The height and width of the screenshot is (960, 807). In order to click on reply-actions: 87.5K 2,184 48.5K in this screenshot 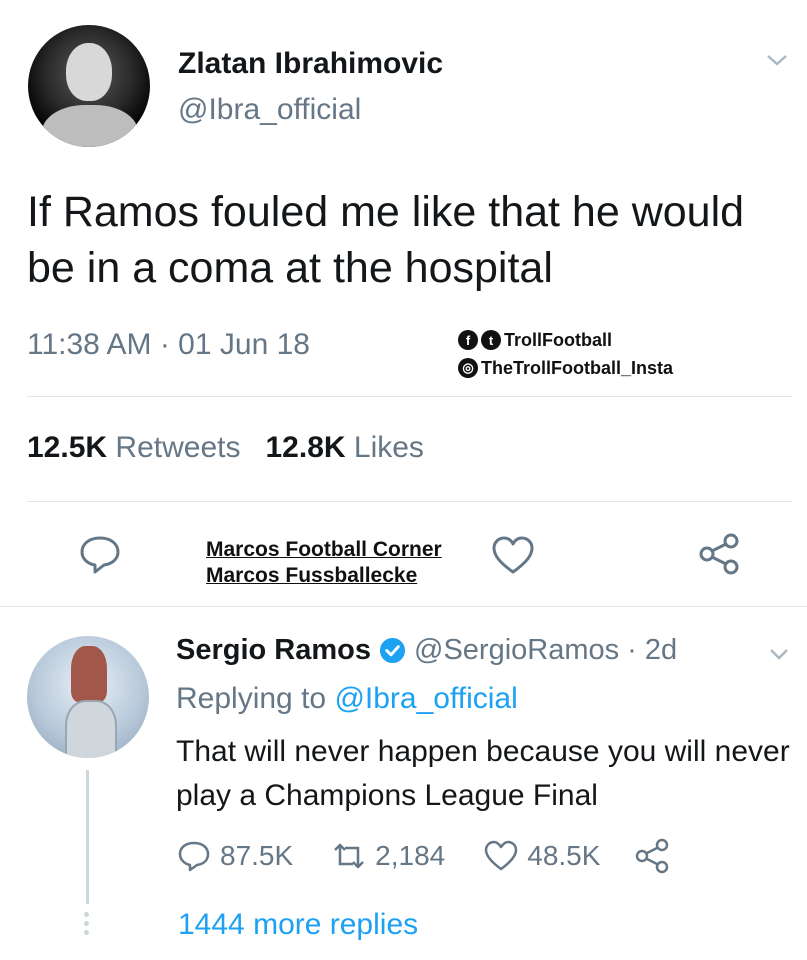, I will do `click(427, 856)`.